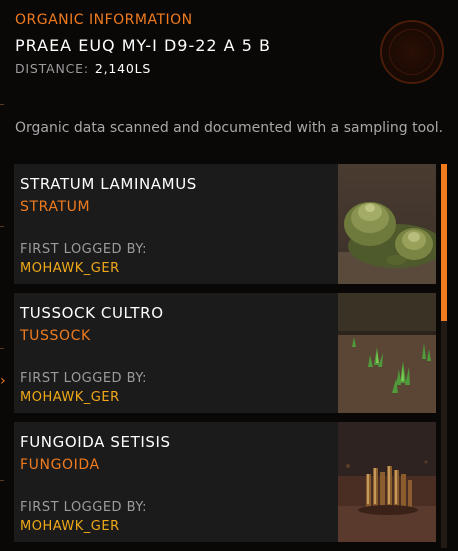 This screenshot has height=551, width=458. I want to click on distance-value: 2,140LS, so click(123, 68).